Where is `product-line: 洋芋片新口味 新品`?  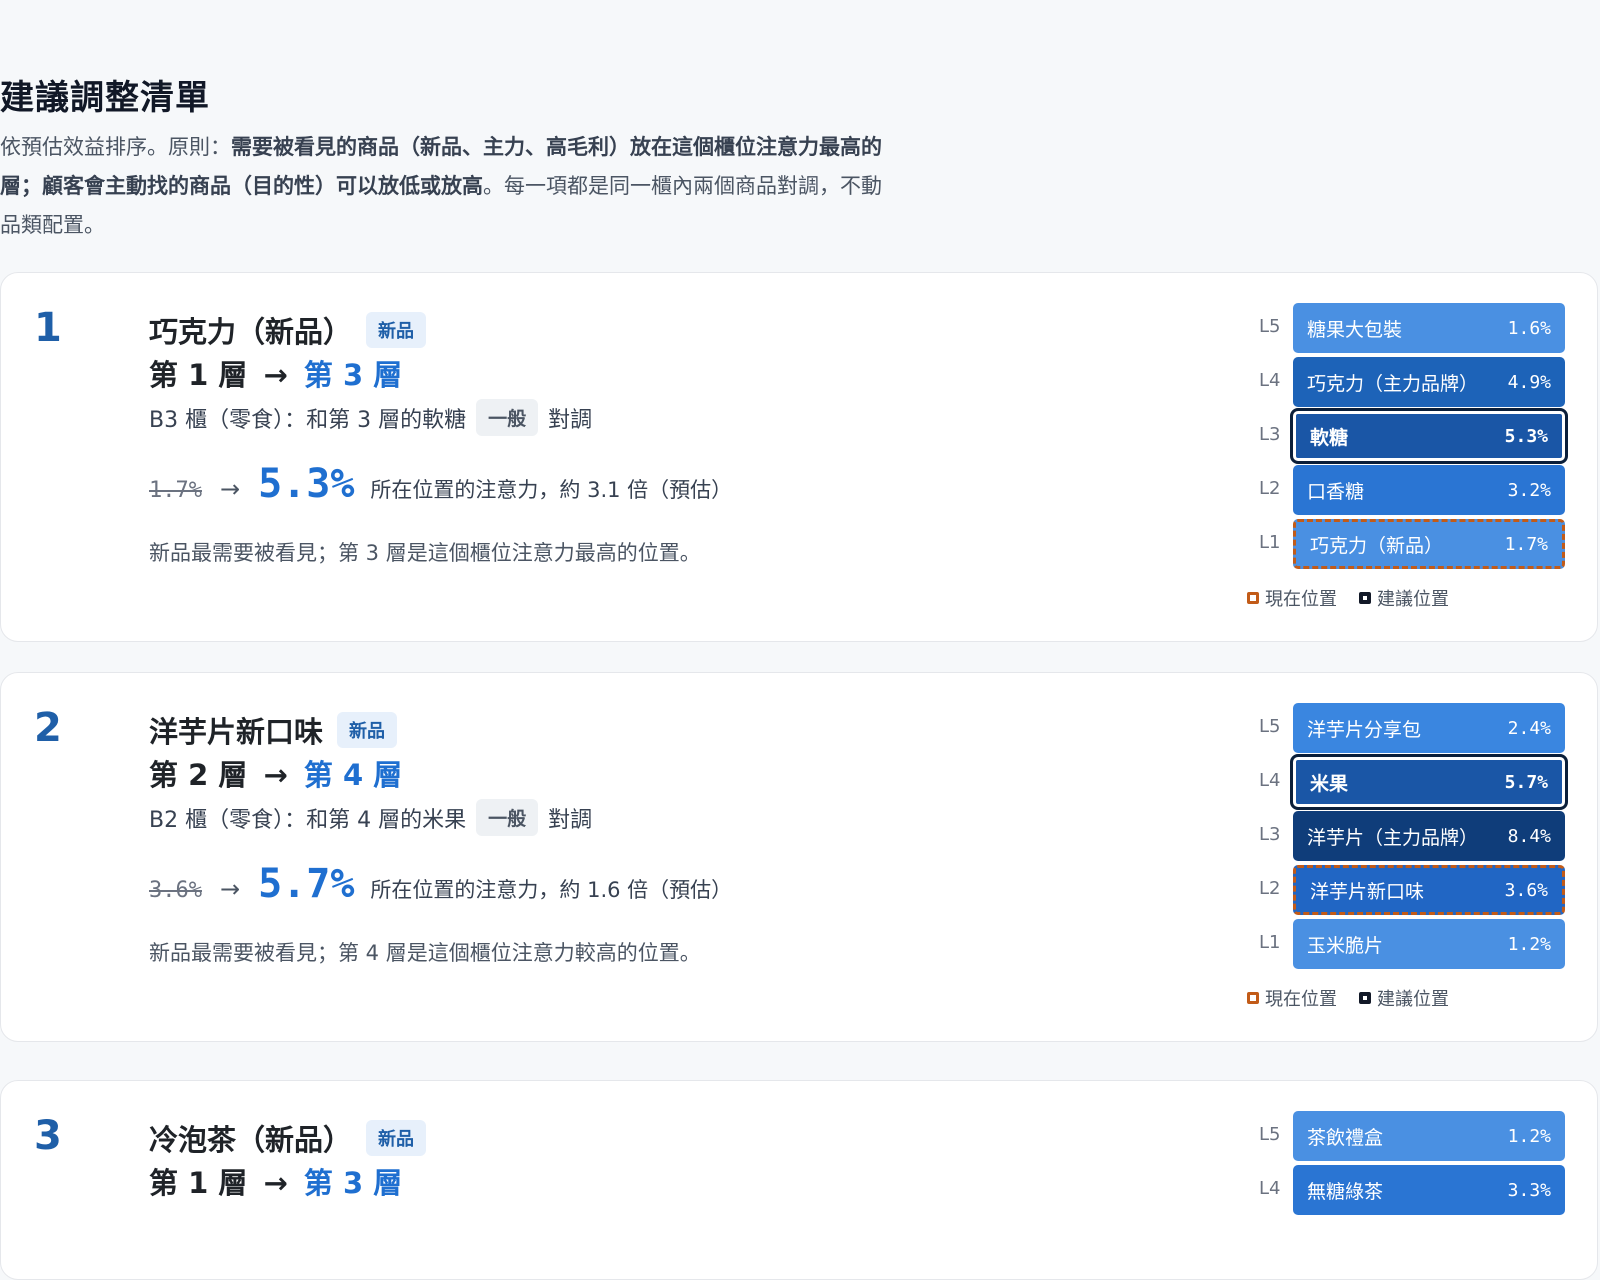 product-line: 洋芋片新口味 新品 is located at coordinates (273, 730).